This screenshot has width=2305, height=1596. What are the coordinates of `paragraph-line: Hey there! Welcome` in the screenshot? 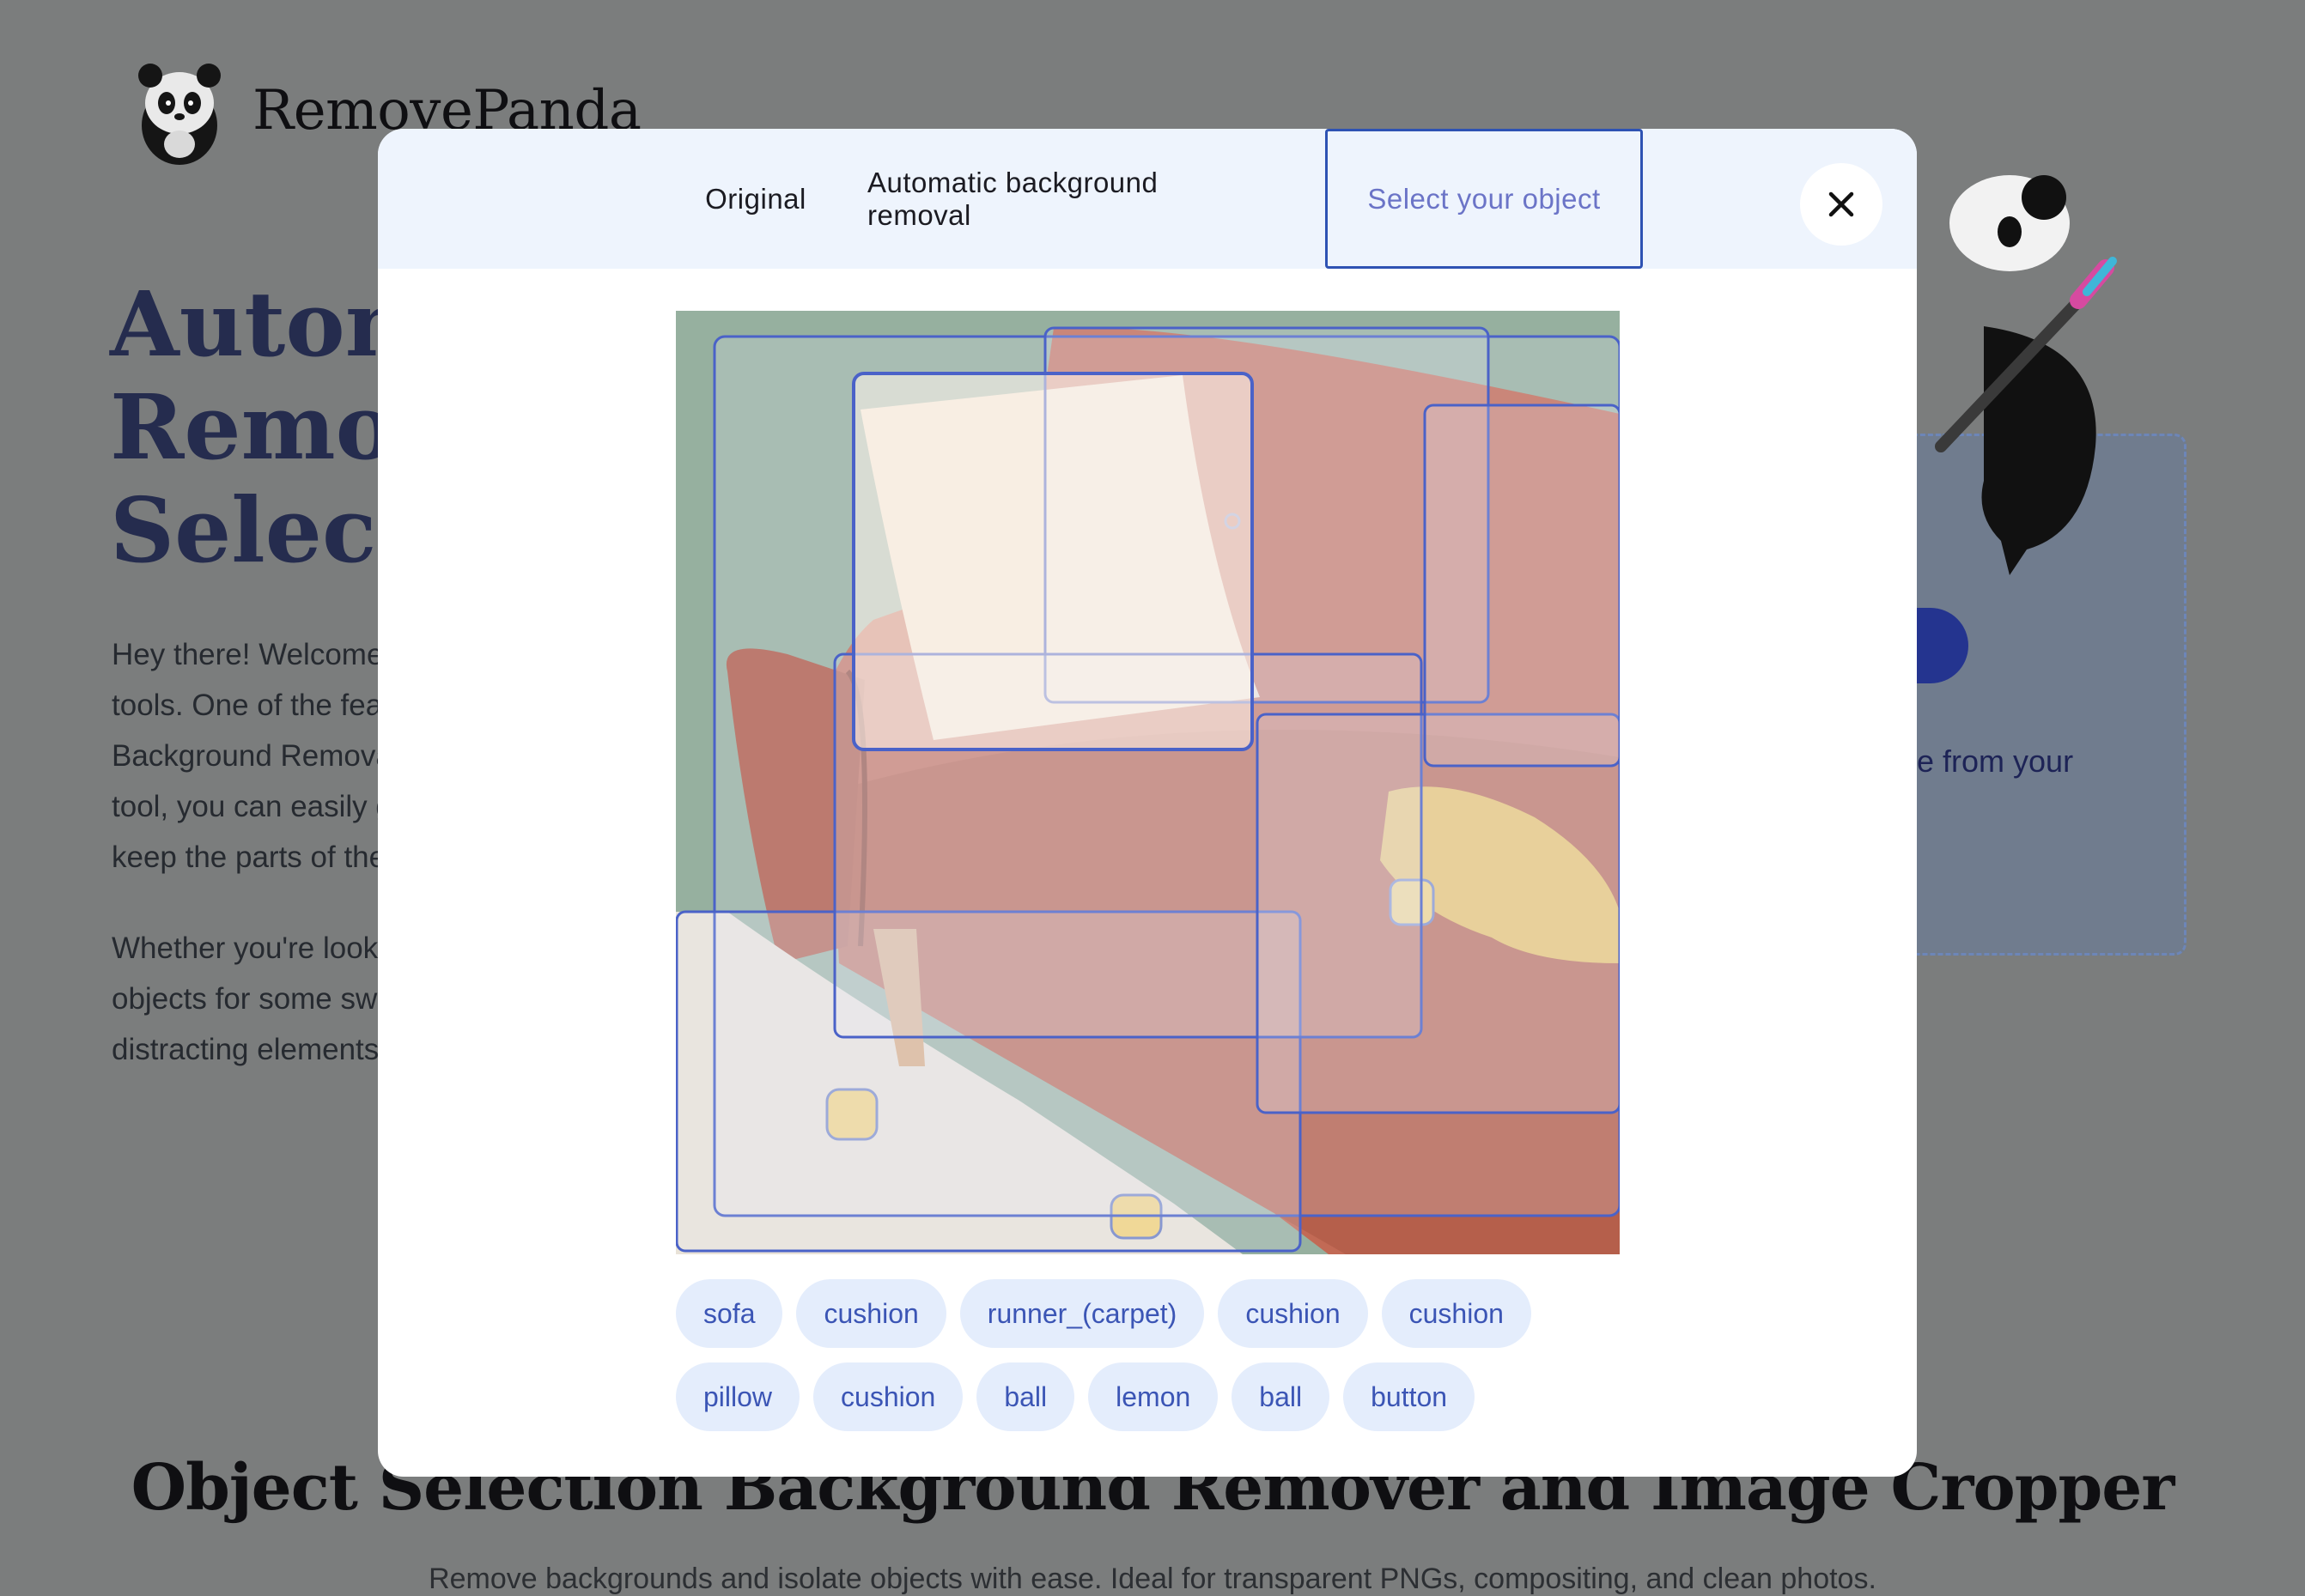 It's located at (248, 654).